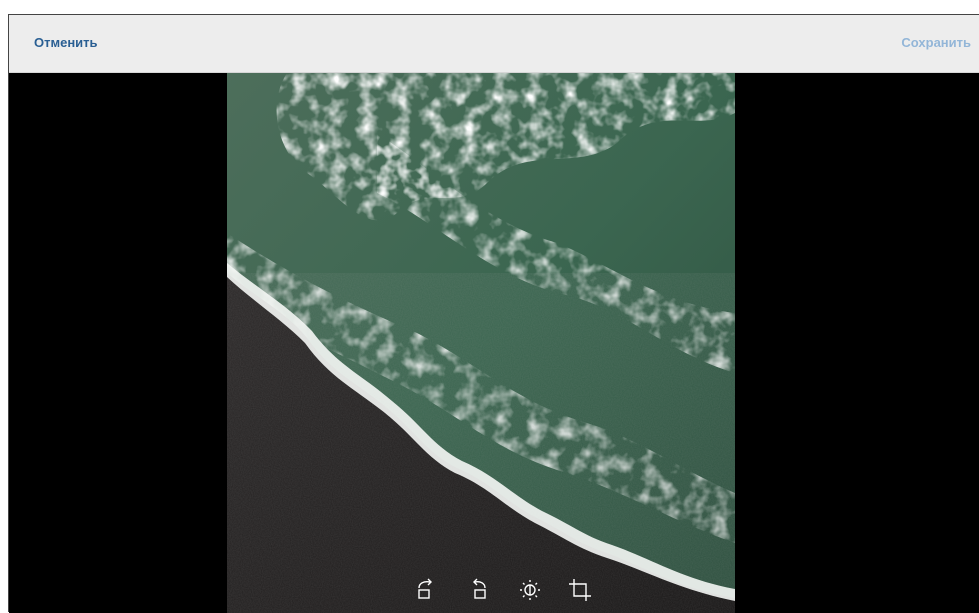 The height and width of the screenshot is (613, 979). I want to click on save-button: Сохранить, so click(936, 42).